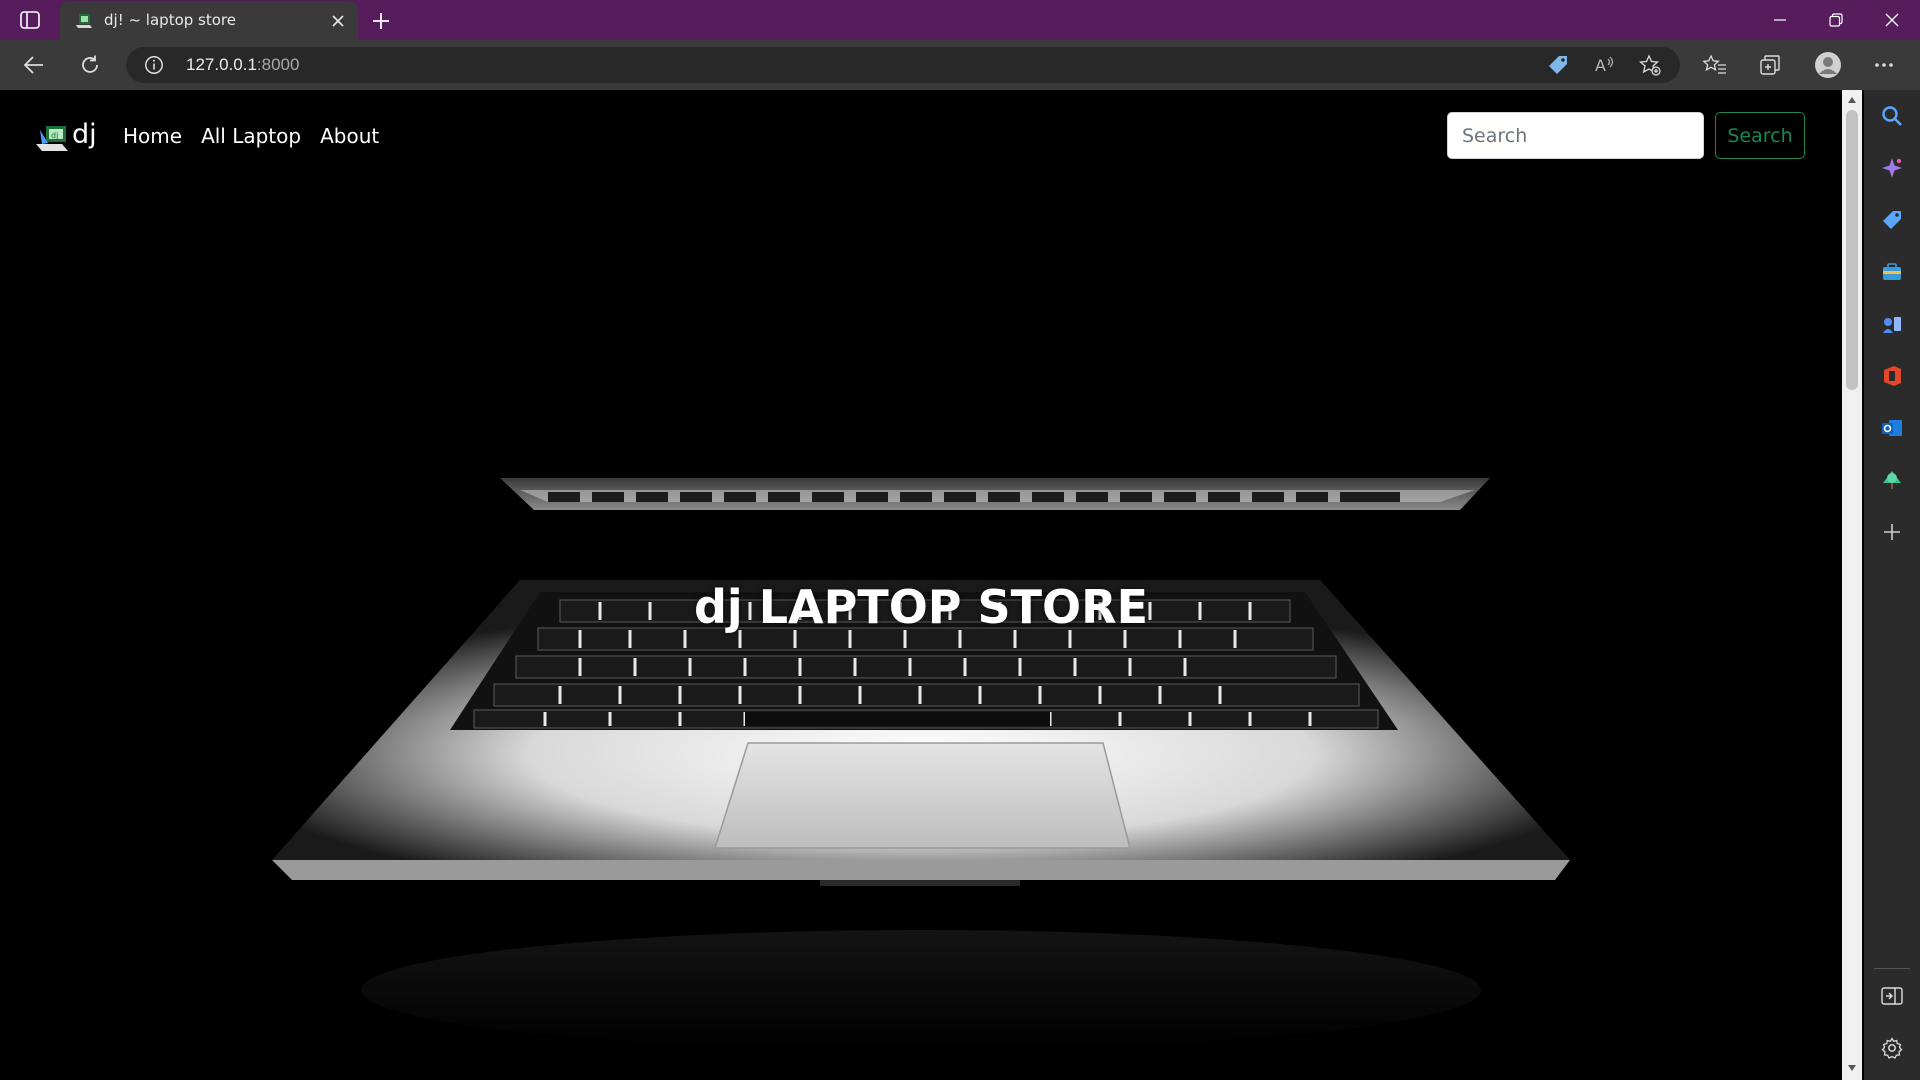 This screenshot has height=1080, width=1920. Describe the element at coordinates (1892, 1048) in the screenshot. I see `sidebar-settings-gear-icon` at that location.